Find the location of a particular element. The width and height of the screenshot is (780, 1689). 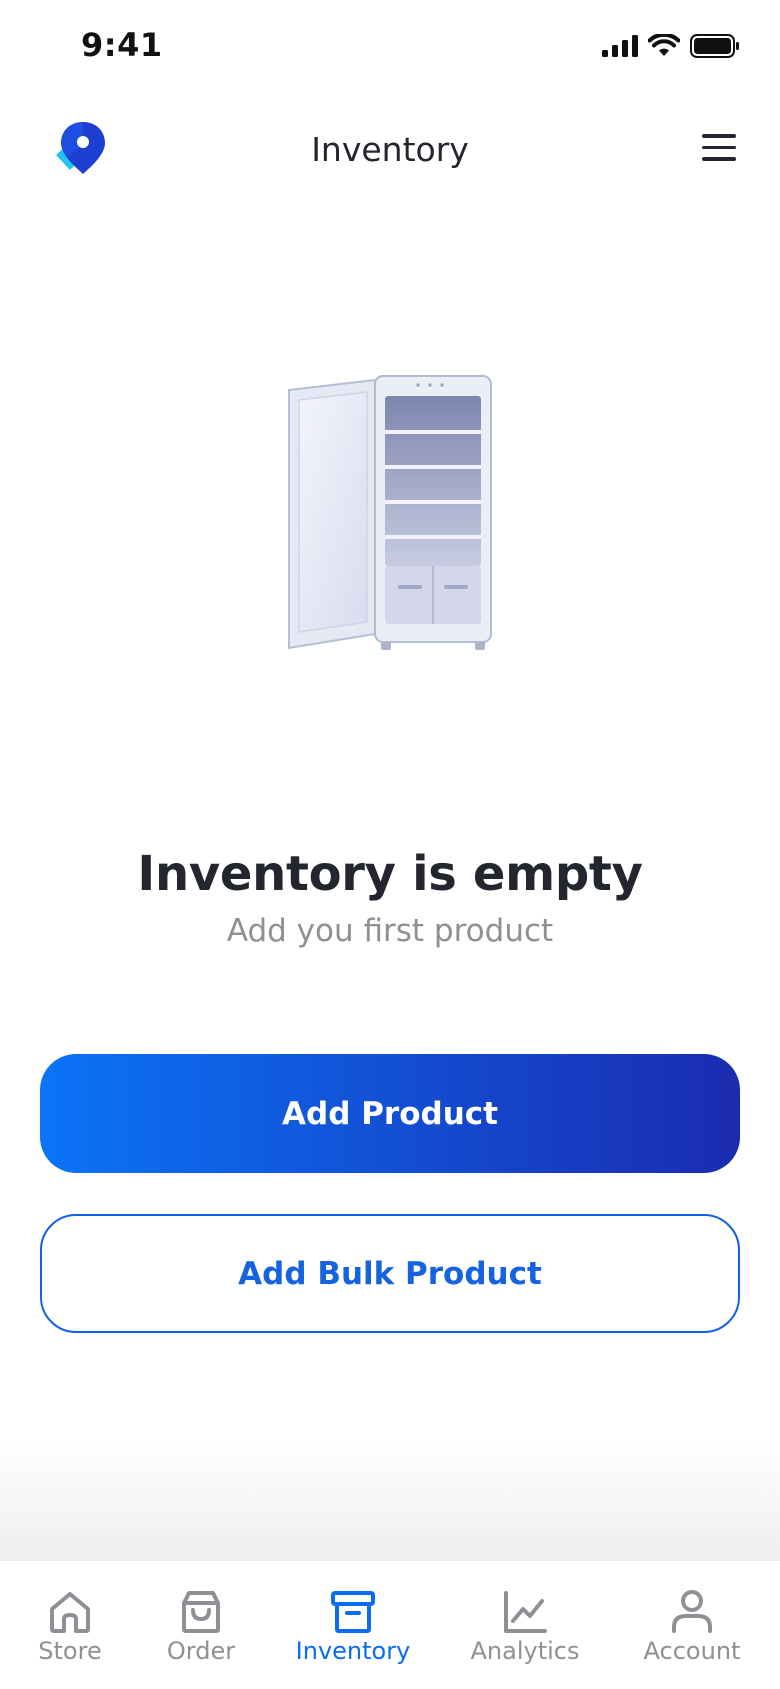

tab-order: Order is located at coordinates (201, 1625).